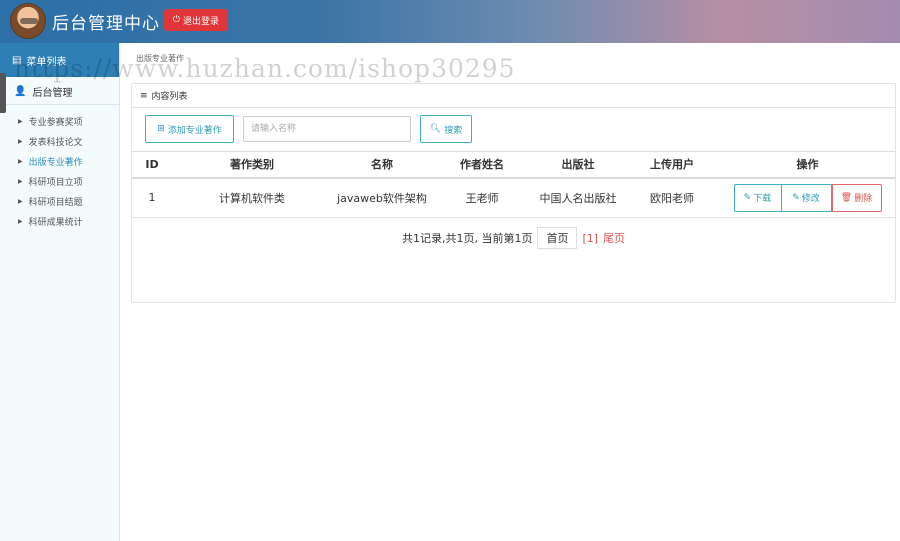  I want to click on search-button: 🔍︎ 搜索, so click(446, 129).